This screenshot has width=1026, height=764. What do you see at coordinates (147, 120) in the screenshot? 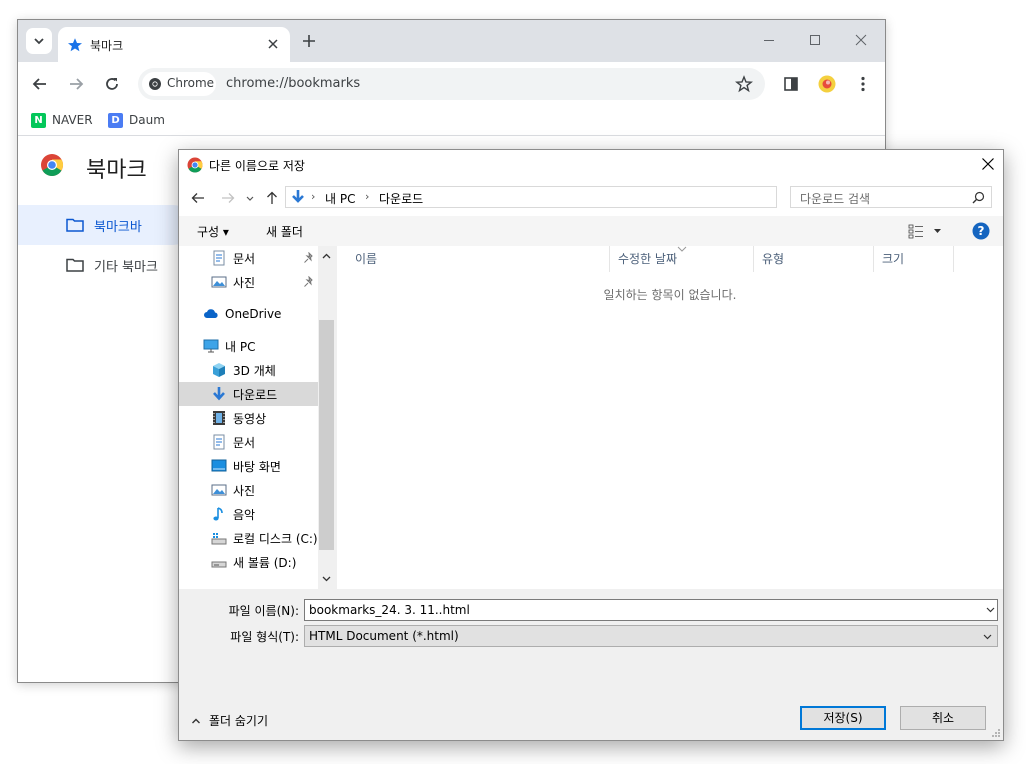
I see `bookmark-label: Daum` at bounding box center [147, 120].